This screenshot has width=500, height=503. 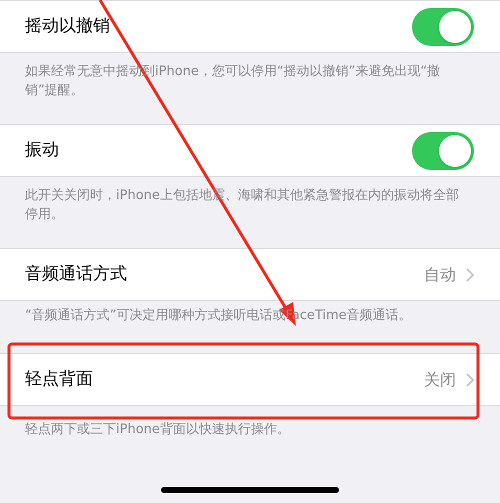 I want to click on row-label: 摇动以撤销, so click(x=67, y=26).